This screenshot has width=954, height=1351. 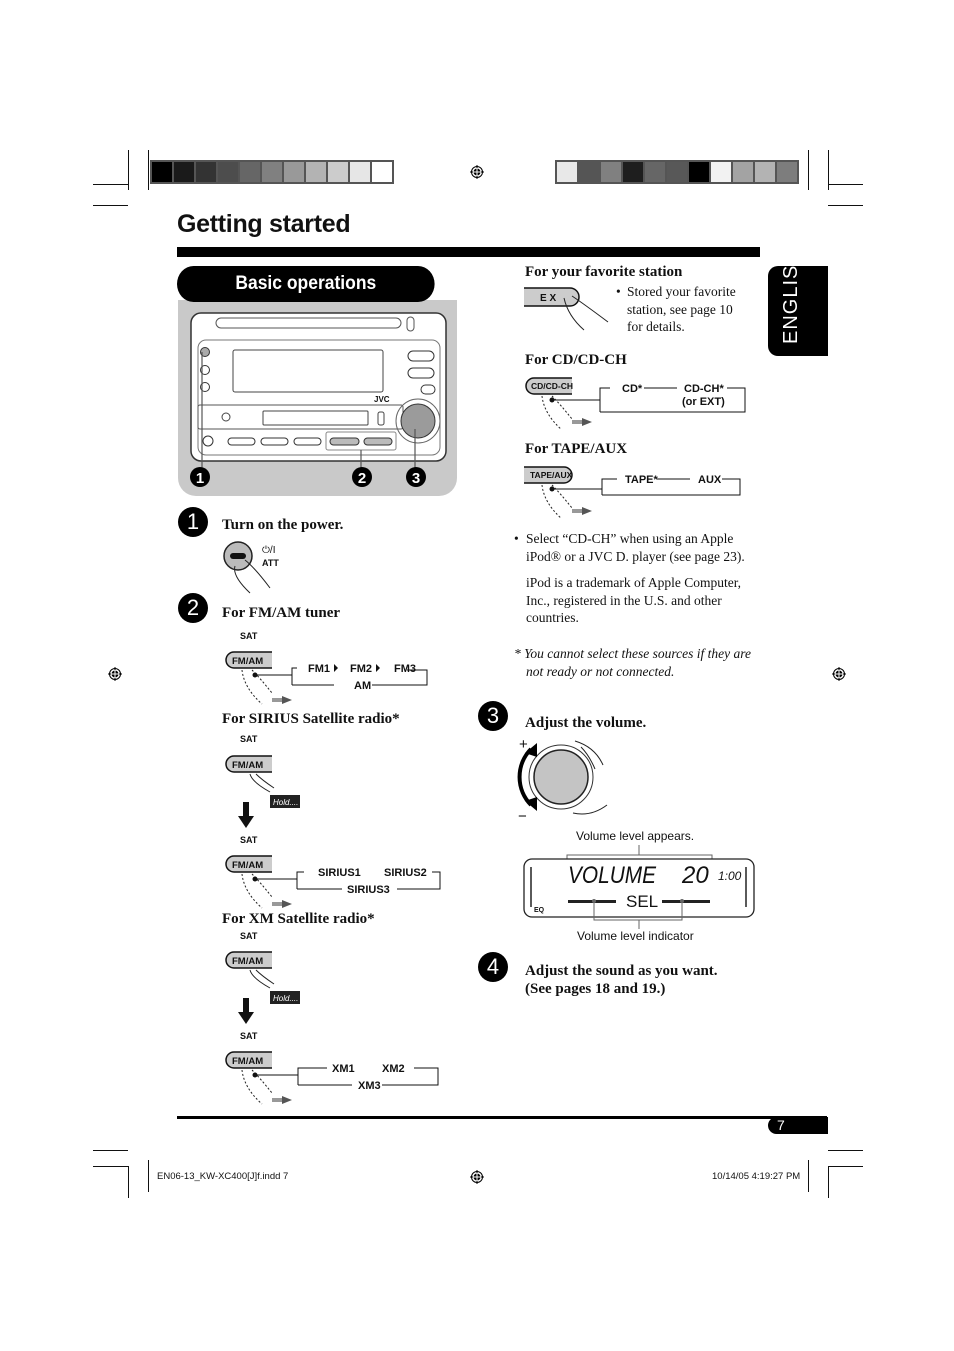 I want to click on detach-button, so click(x=208, y=441).